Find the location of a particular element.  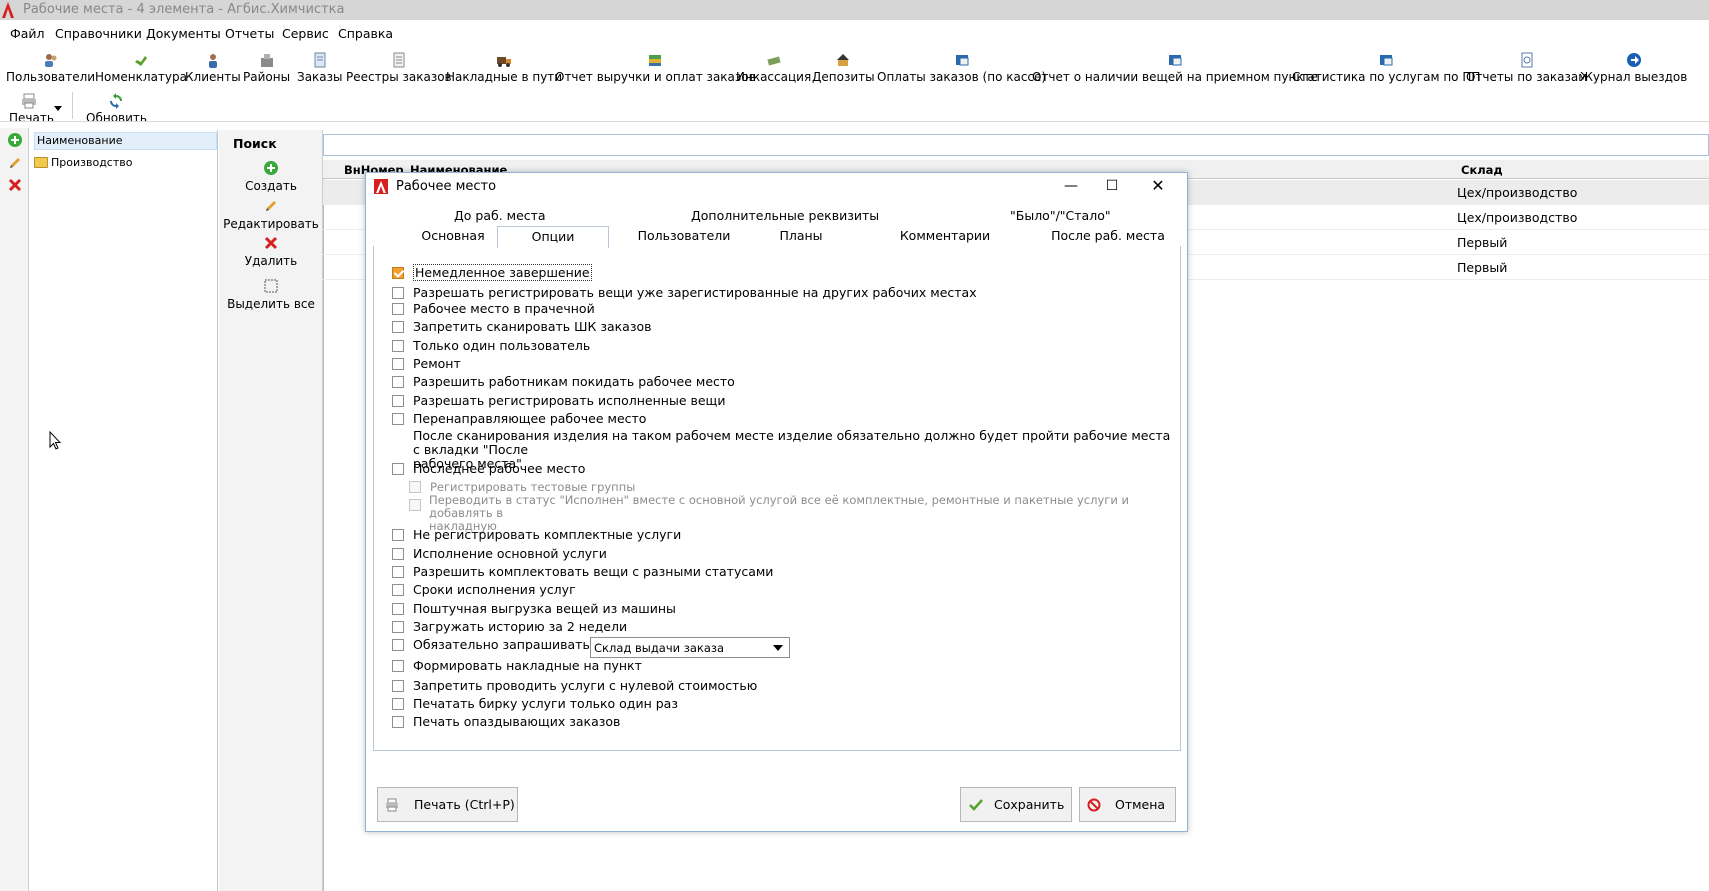

toolbar-deposits-button: Депозиты is located at coordinates (843, 68).